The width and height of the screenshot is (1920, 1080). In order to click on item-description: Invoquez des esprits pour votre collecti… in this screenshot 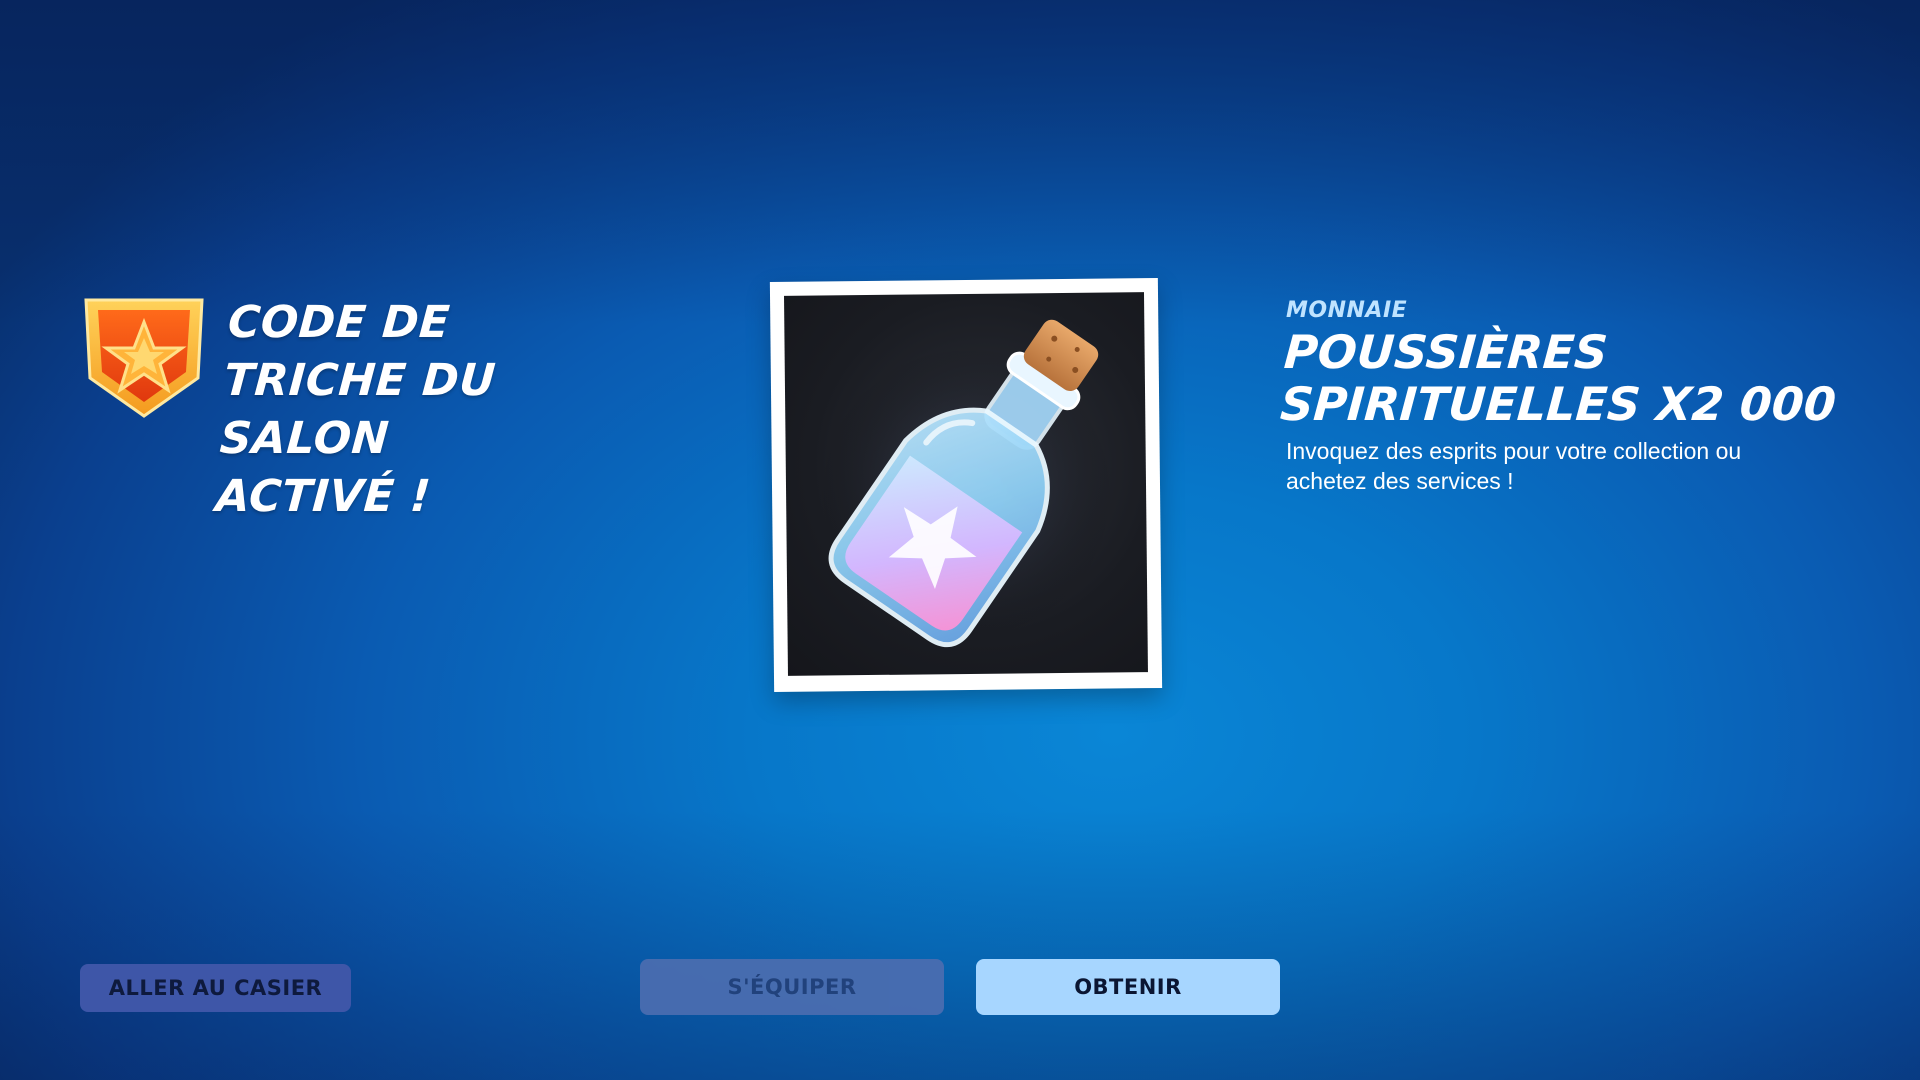, I will do `click(1514, 466)`.